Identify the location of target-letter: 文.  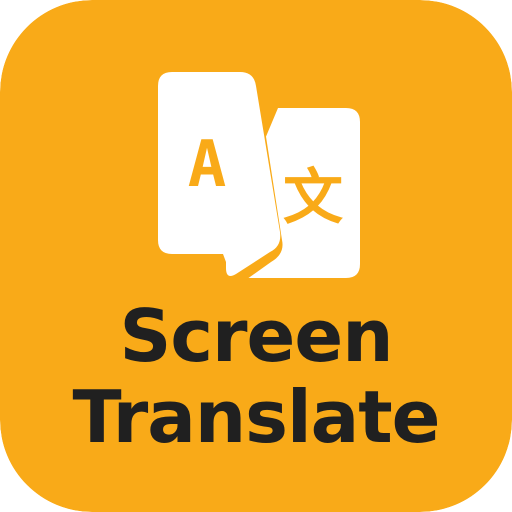
(313, 198).